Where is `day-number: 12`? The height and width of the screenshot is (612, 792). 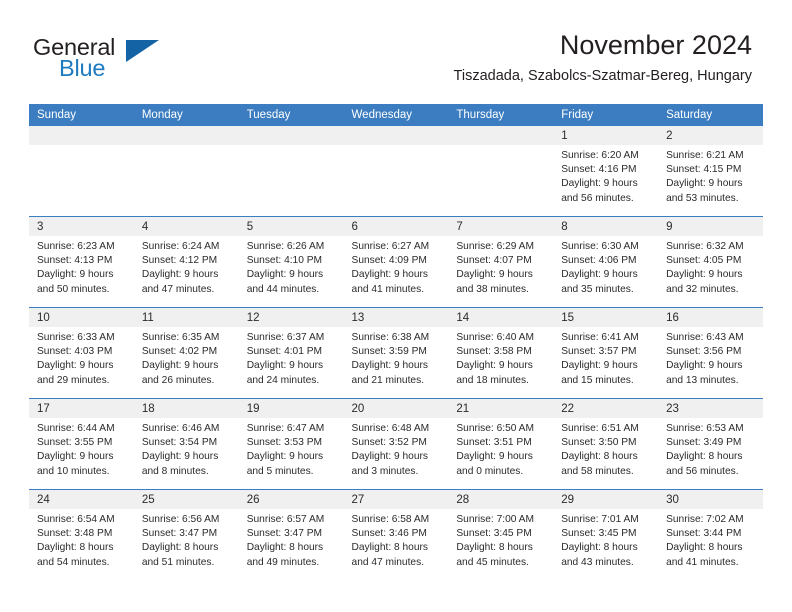
day-number: 12 is located at coordinates (291, 317).